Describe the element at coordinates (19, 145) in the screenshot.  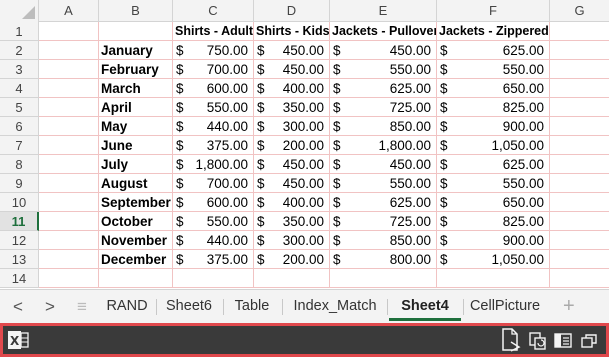
I see `row-header-7: 7` at that location.